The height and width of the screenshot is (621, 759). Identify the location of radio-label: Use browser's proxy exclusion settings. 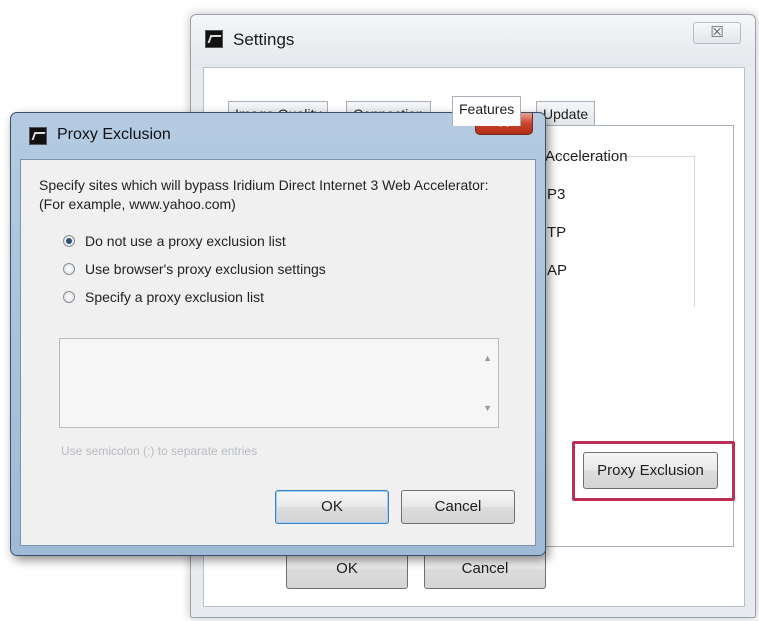
(205, 269).